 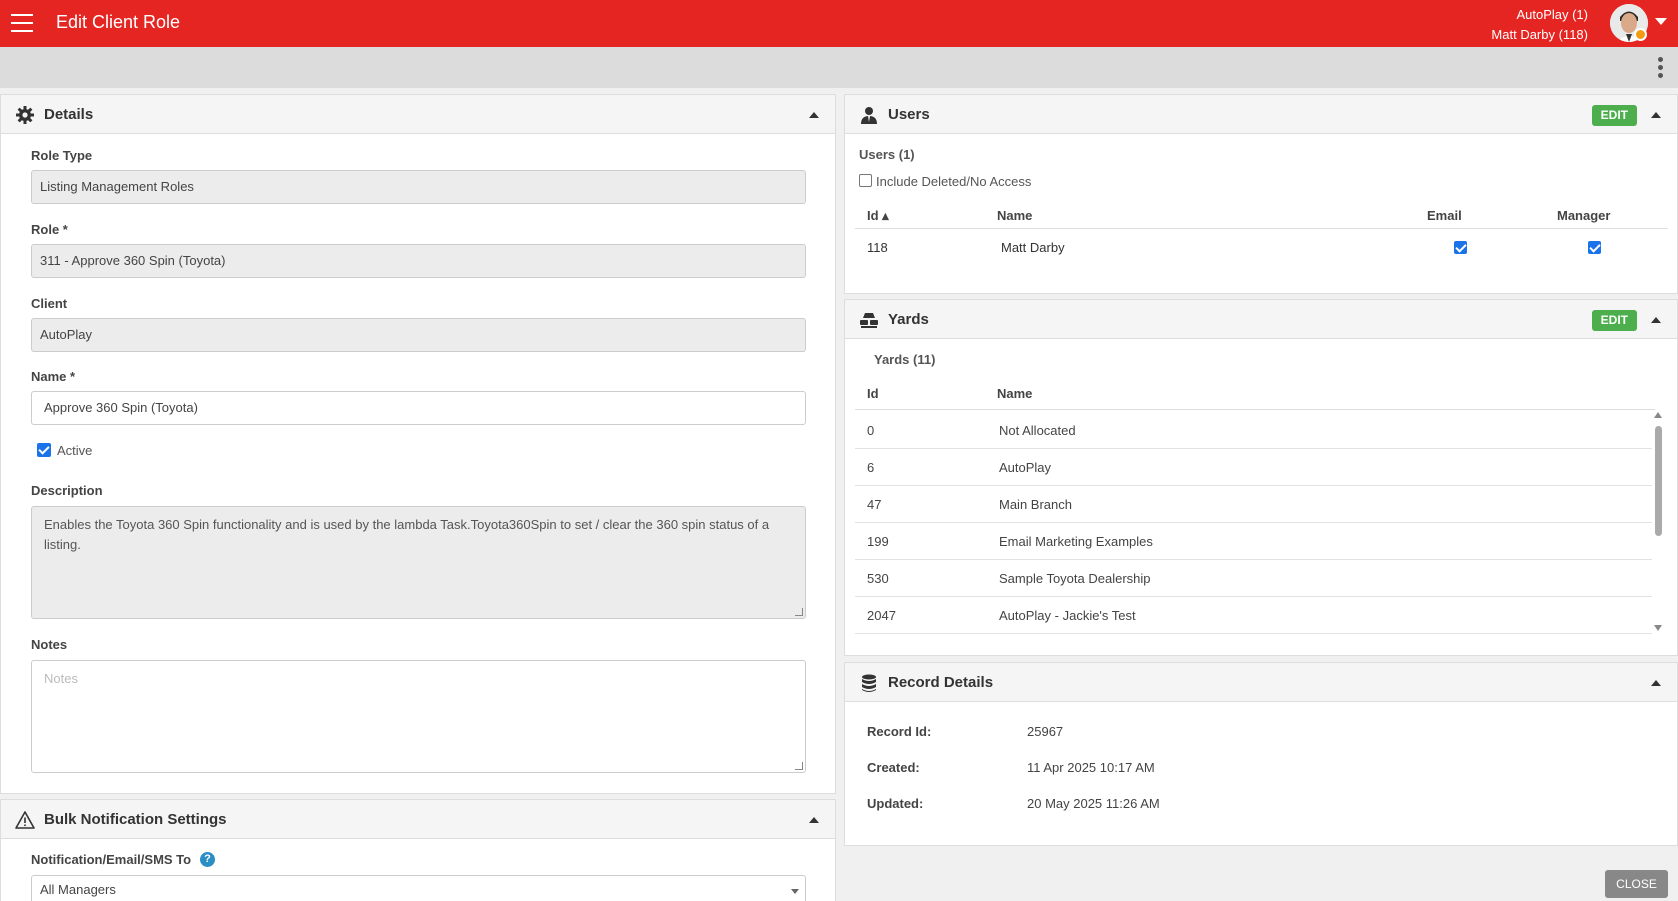 I want to click on details-title: Details, so click(x=69, y=114).